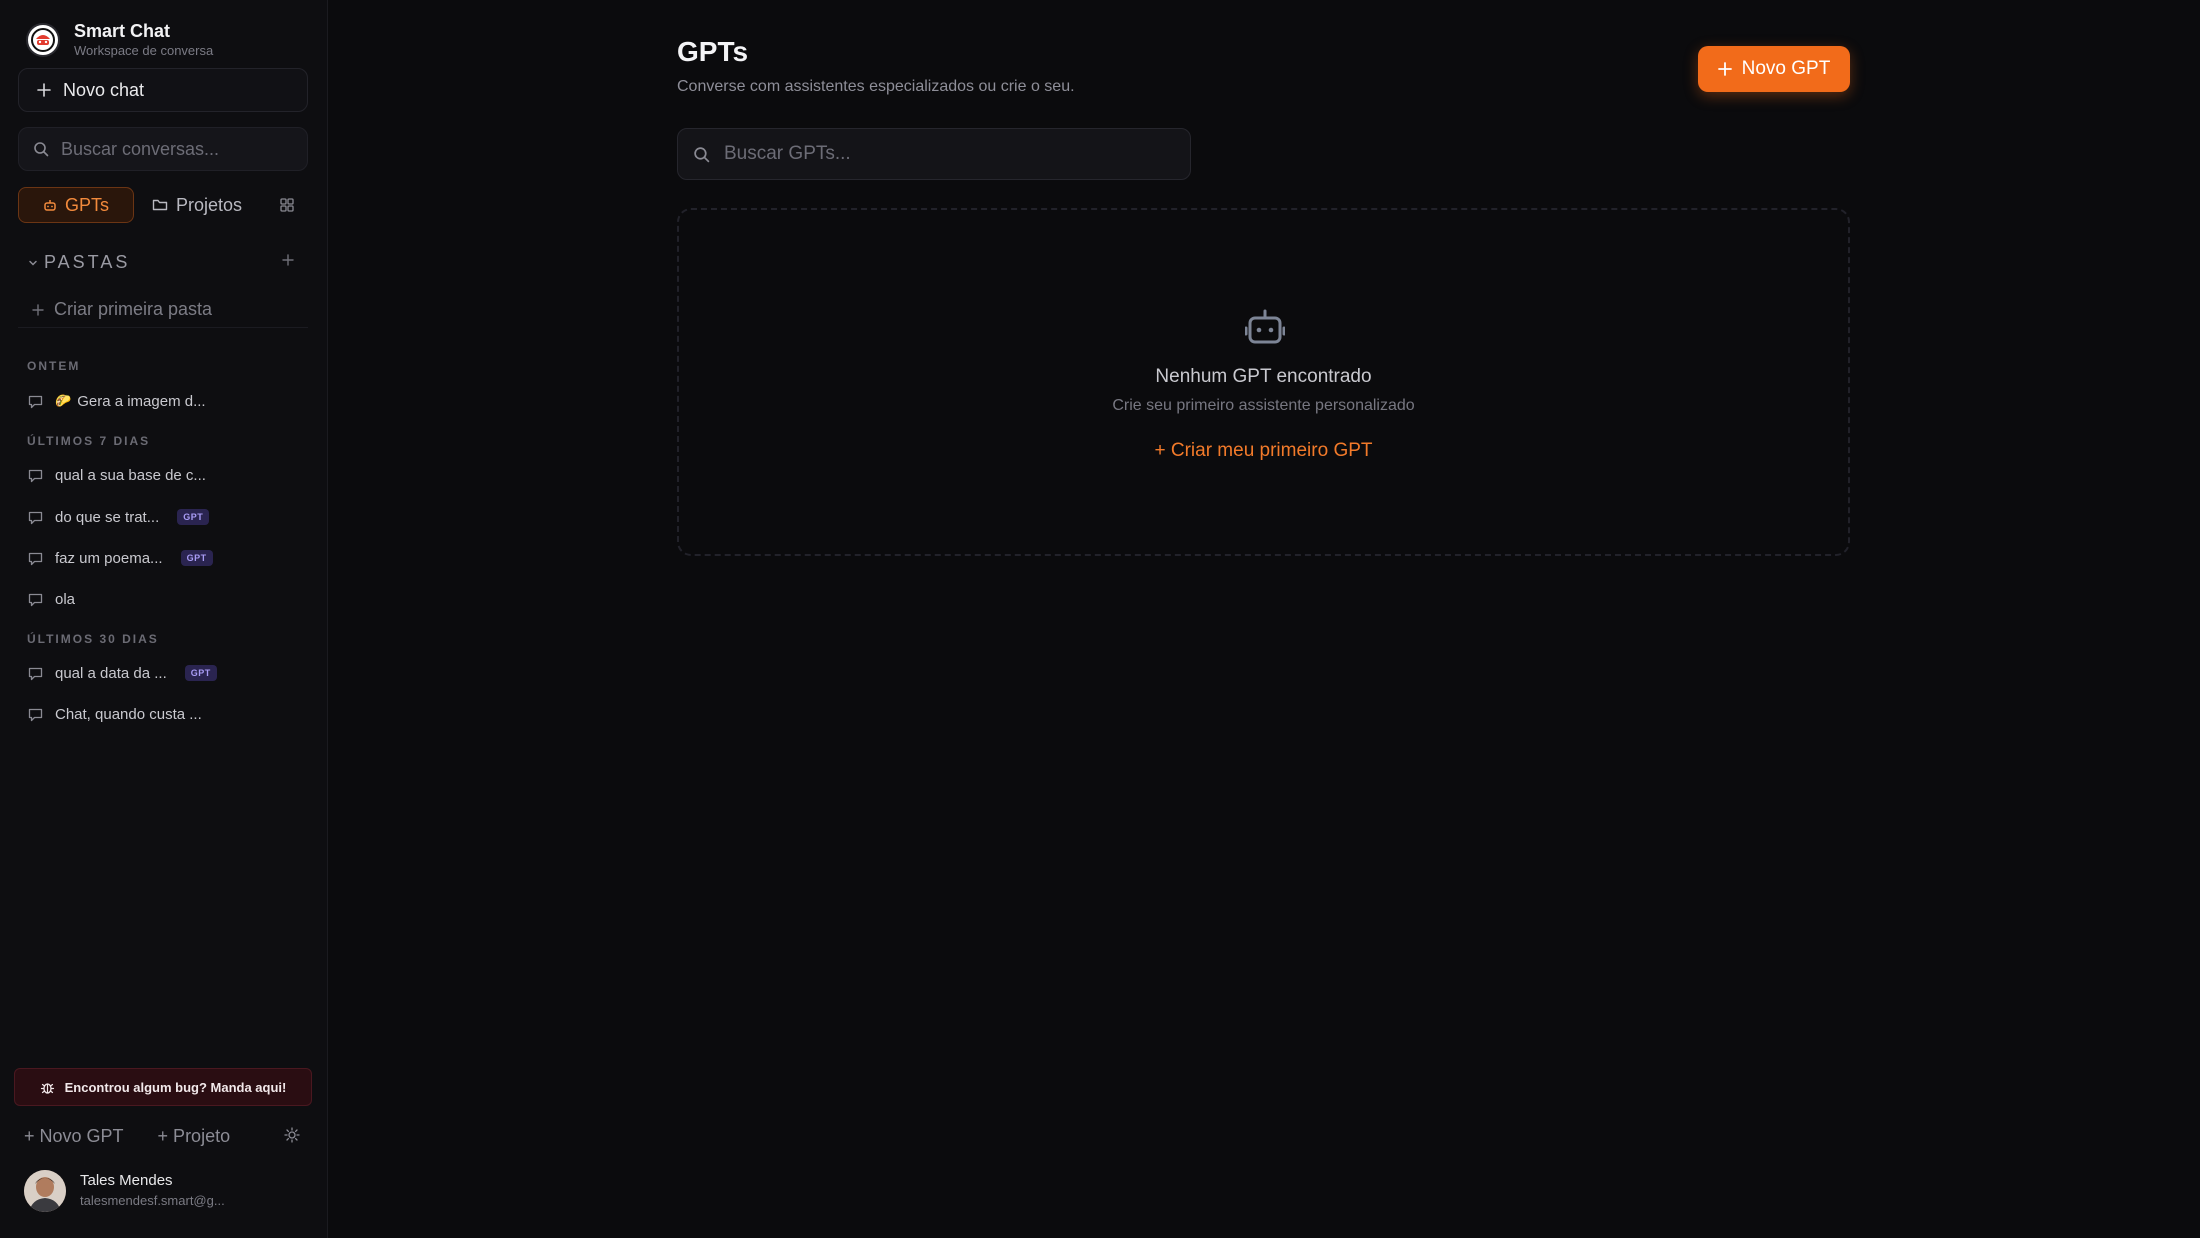  What do you see at coordinates (50, 205) in the screenshot?
I see `bot-icon` at bounding box center [50, 205].